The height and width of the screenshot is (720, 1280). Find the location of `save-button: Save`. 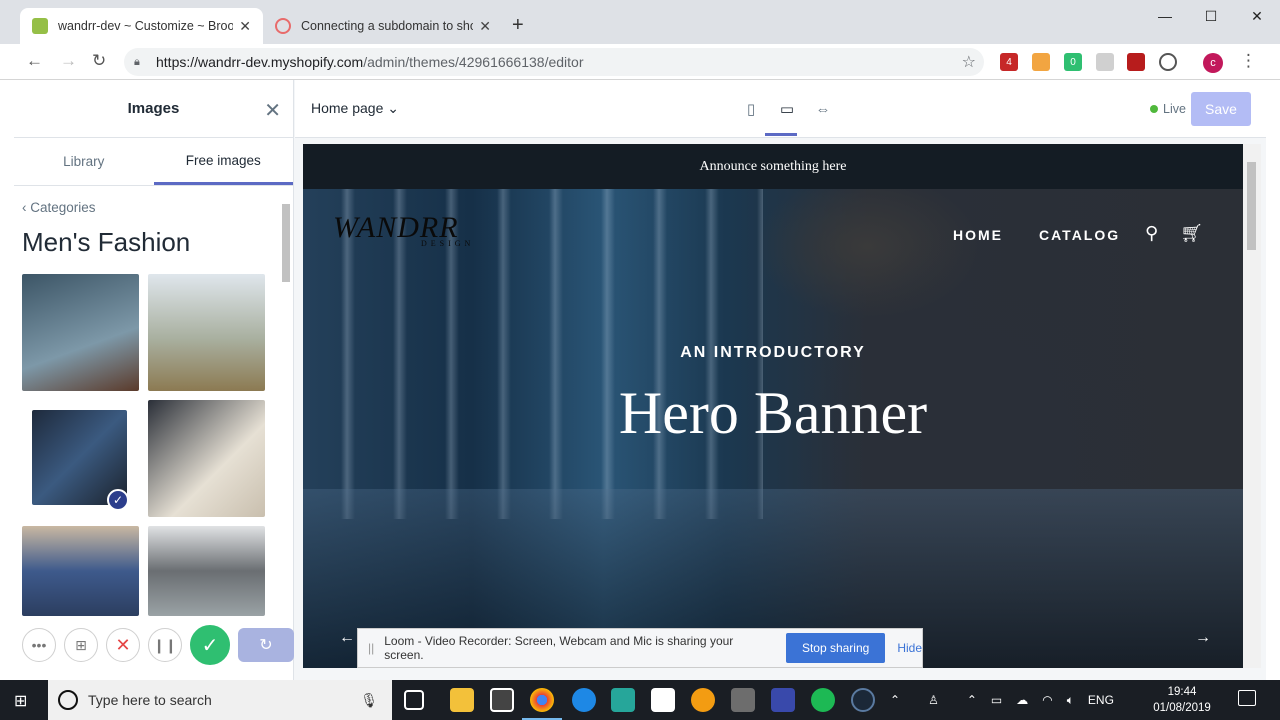

save-button: Save is located at coordinates (1221, 109).